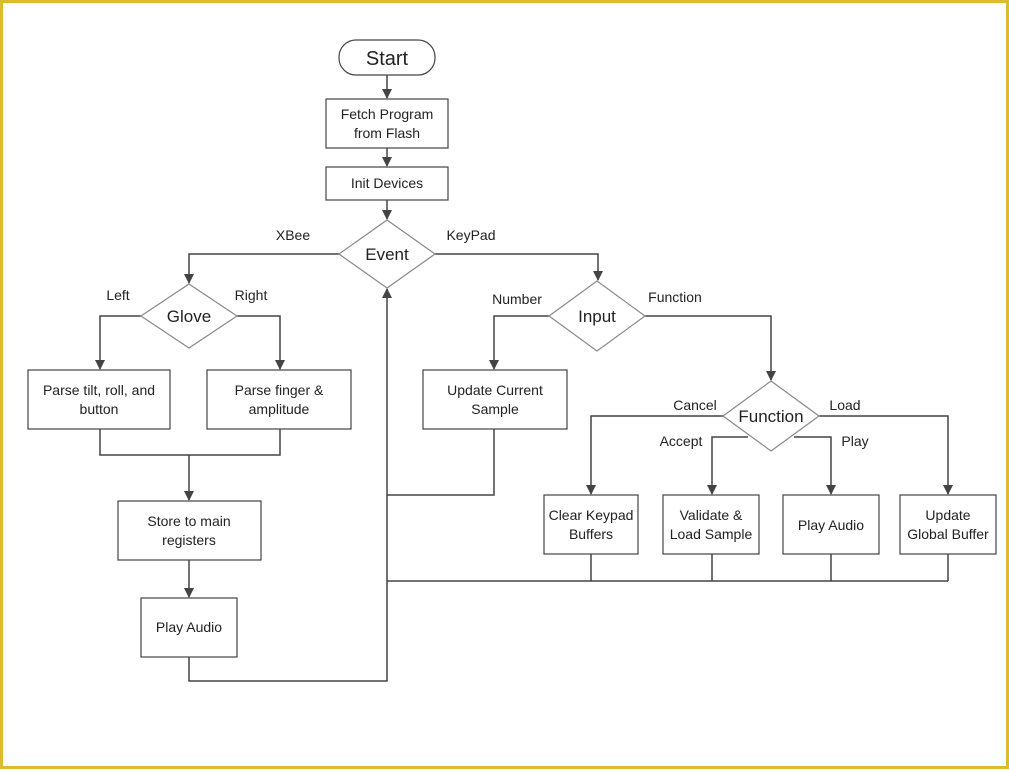 Image resolution: width=1009 pixels, height=772 pixels. Describe the element at coordinates (470, 235) in the screenshot. I see `edge-label-keypad: KeyPad` at that location.